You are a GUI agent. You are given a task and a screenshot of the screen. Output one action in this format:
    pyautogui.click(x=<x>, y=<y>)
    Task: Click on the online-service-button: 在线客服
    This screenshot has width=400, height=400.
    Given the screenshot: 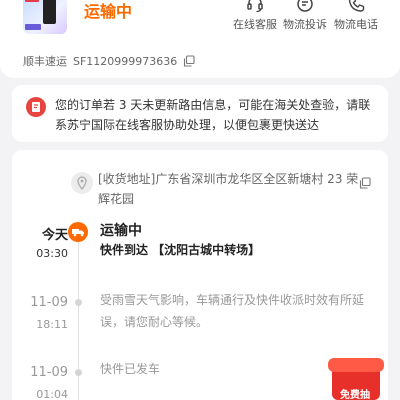 What is the action you would take?
    pyautogui.click(x=255, y=16)
    